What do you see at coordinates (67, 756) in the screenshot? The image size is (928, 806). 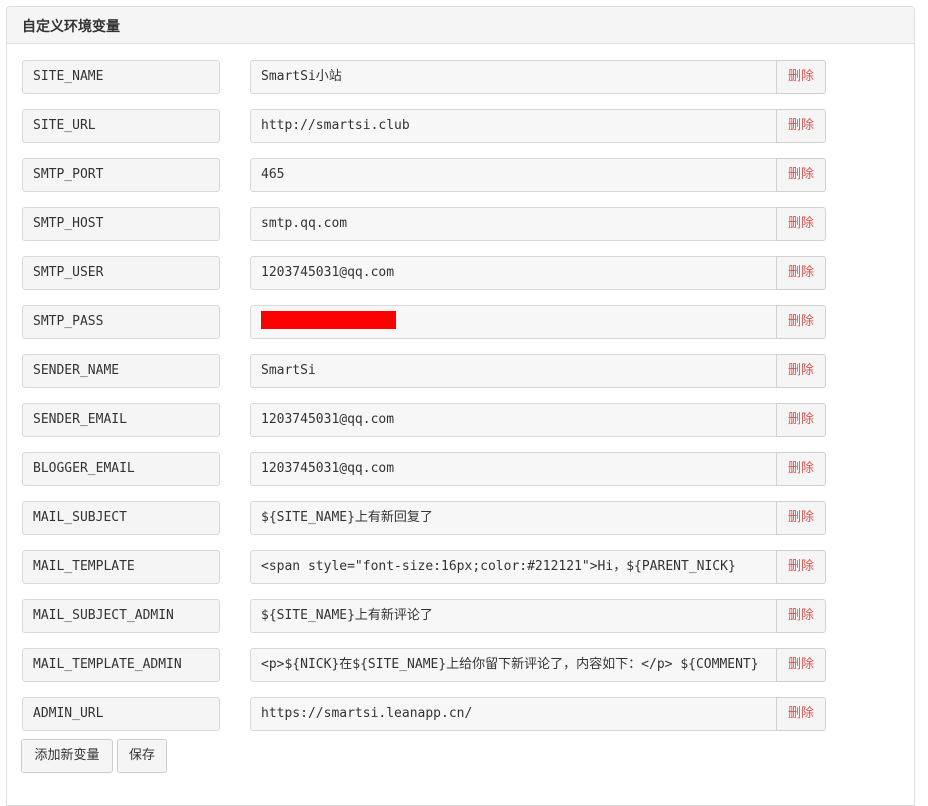 I see `add-variable-button: 添加新变量` at bounding box center [67, 756].